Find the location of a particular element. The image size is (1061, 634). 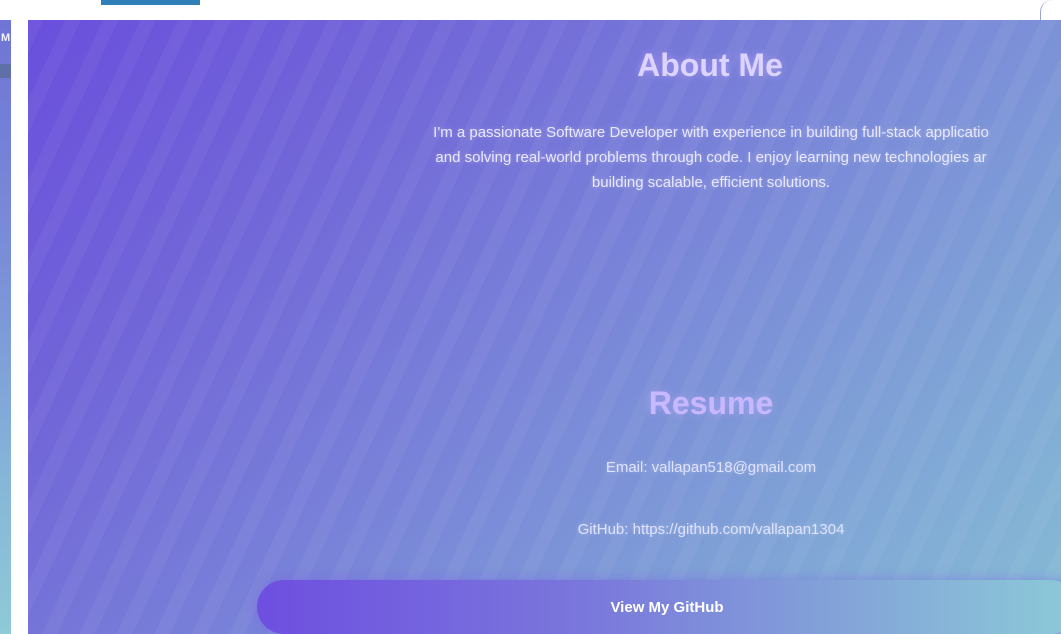

top-tab-indicator is located at coordinates (150, 2).